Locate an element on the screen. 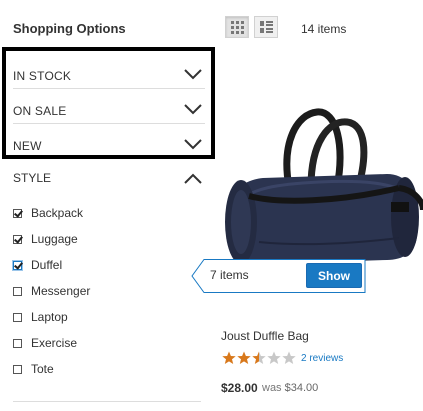 This screenshot has height=411, width=423. old-price: was $34.00 is located at coordinates (290, 388).